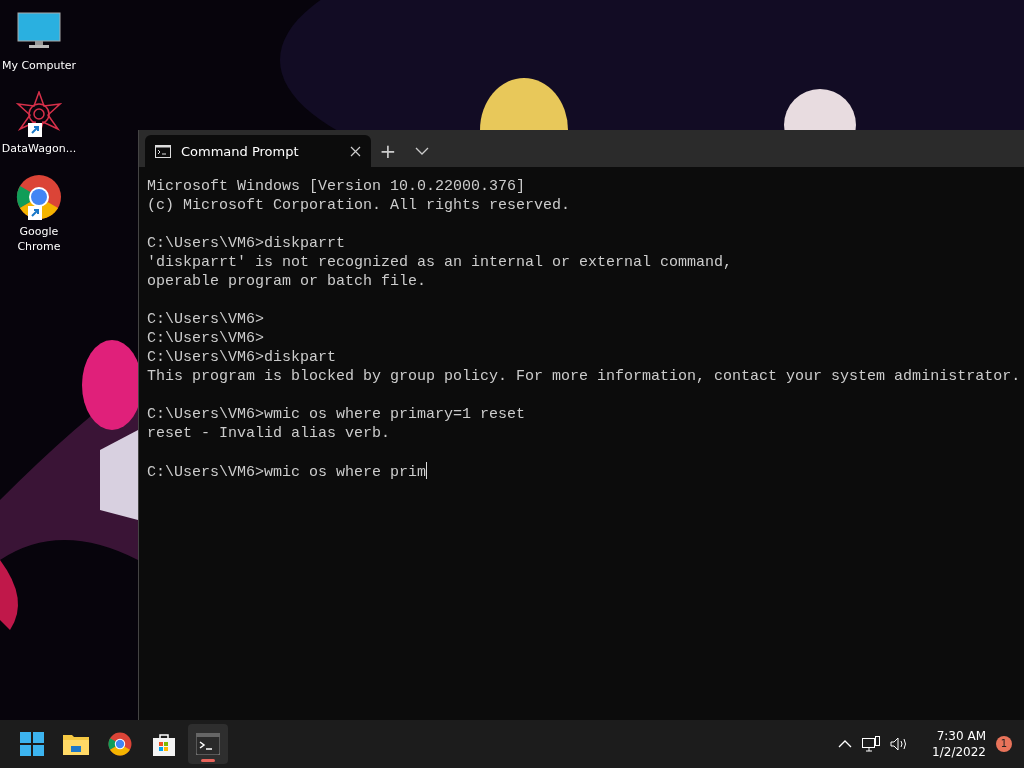 This screenshot has height=768, width=1024. I want to click on new-tab-button: +, so click(388, 151).